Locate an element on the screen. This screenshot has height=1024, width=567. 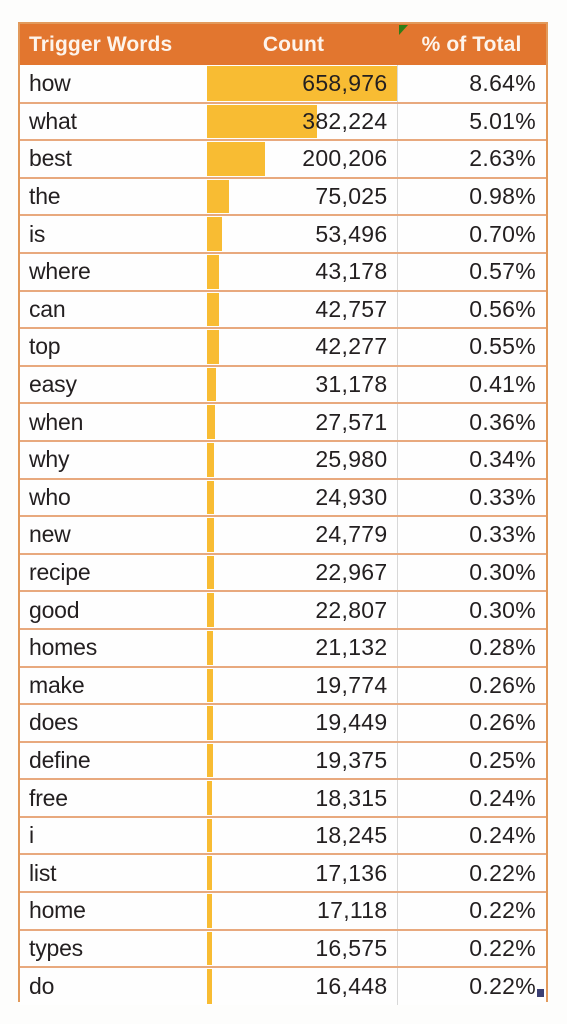
table-row: home 17,118 0.22% is located at coordinates (283, 911).